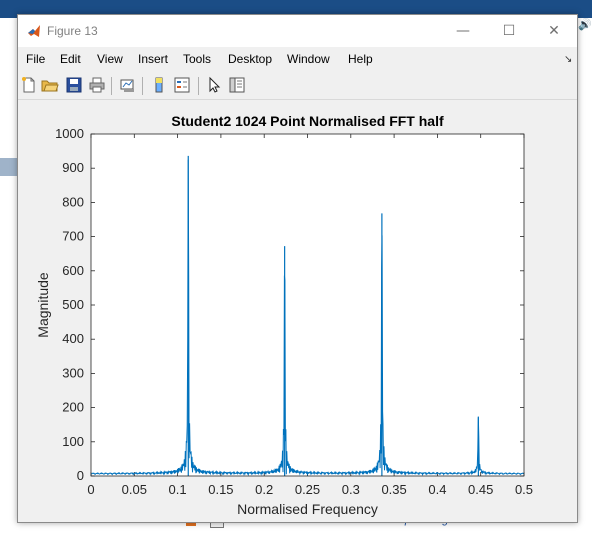 The width and height of the screenshot is (592, 533). I want to click on minimize-button: —, so click(463, 31).